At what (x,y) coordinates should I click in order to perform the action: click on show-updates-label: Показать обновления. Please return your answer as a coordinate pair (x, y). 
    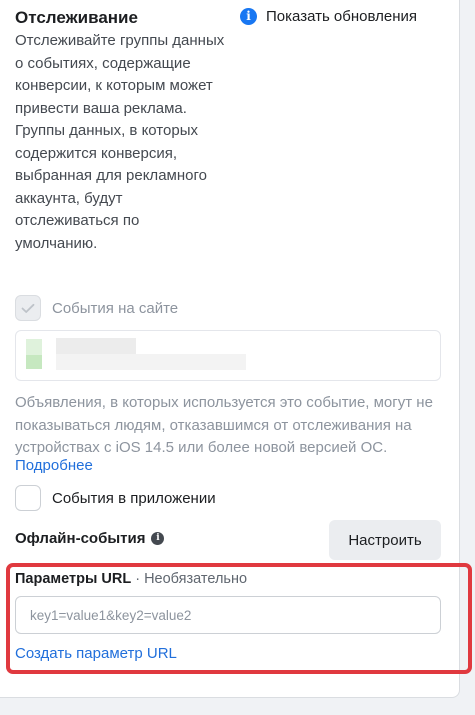
    Looking at the image, I should click on (341, 16).